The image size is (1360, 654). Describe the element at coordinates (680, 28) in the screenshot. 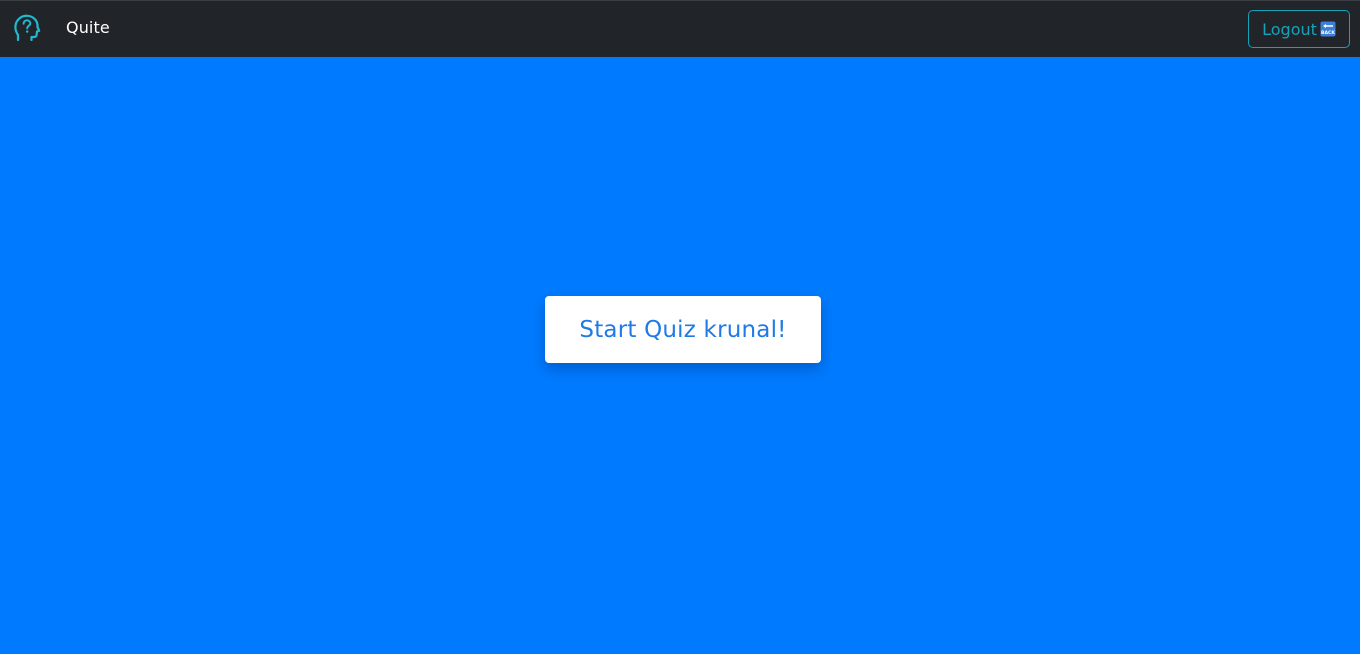

I see `navbar: Quite Logout BACK` at that location.